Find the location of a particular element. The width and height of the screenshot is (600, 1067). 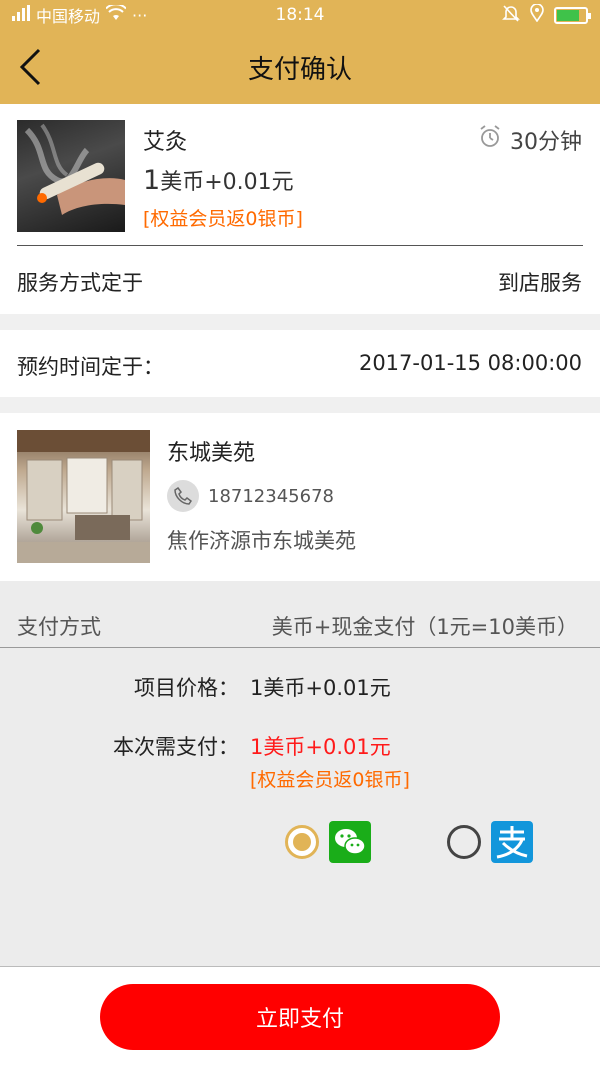

pay-now-button: 立即支付 is located at coordinates (300, 1017).